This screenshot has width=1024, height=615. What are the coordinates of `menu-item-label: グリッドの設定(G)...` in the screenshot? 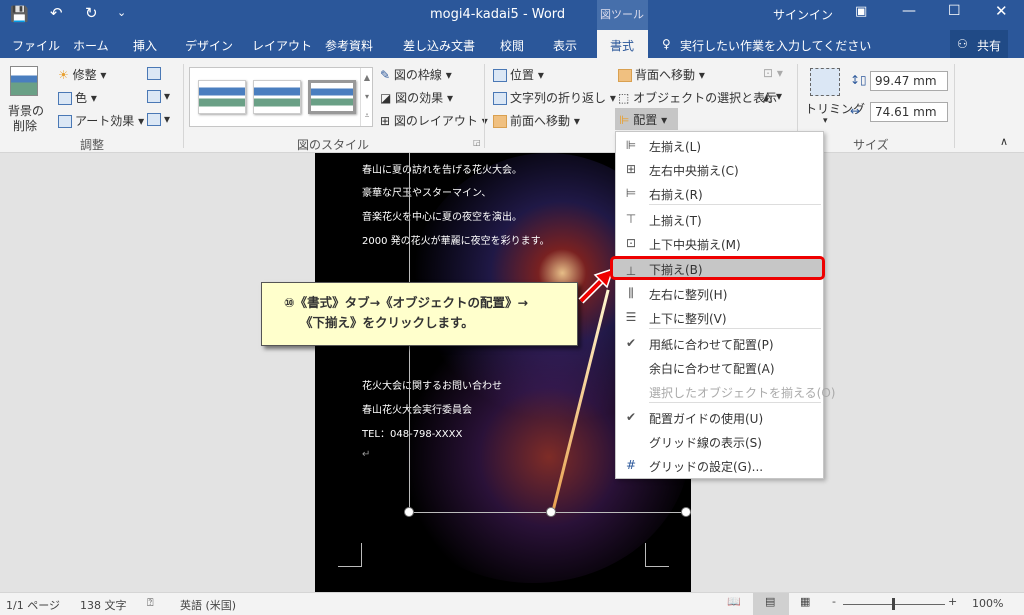 It's located at (706, 467).